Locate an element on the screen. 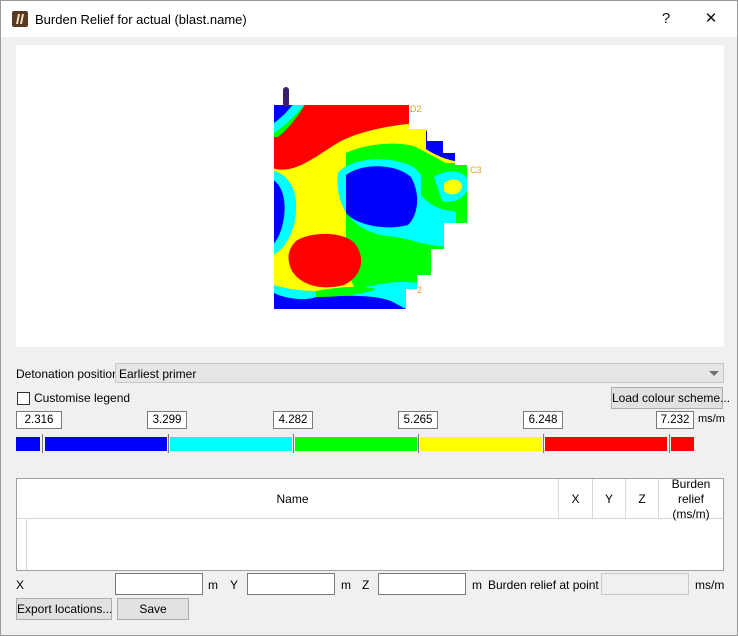 Image resolution: width=738 pixels, height=636 pixels. legend-swatch-red-high is located at coordinates (682, 444).